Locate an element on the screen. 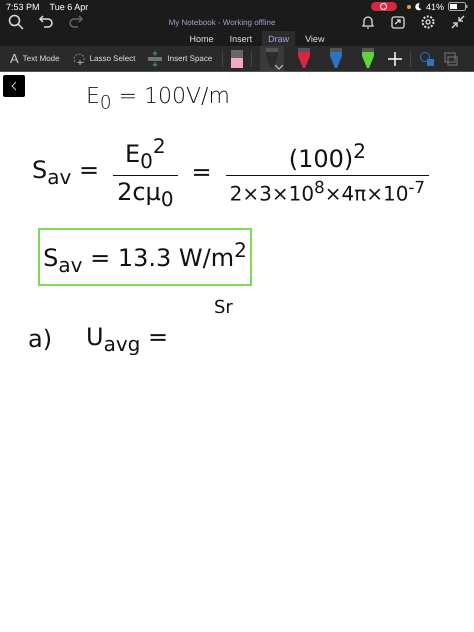 Image resolution: width=474 pixels, height=632 pixels. ribbon-tab: Insert is located at coordinates (241, 38).